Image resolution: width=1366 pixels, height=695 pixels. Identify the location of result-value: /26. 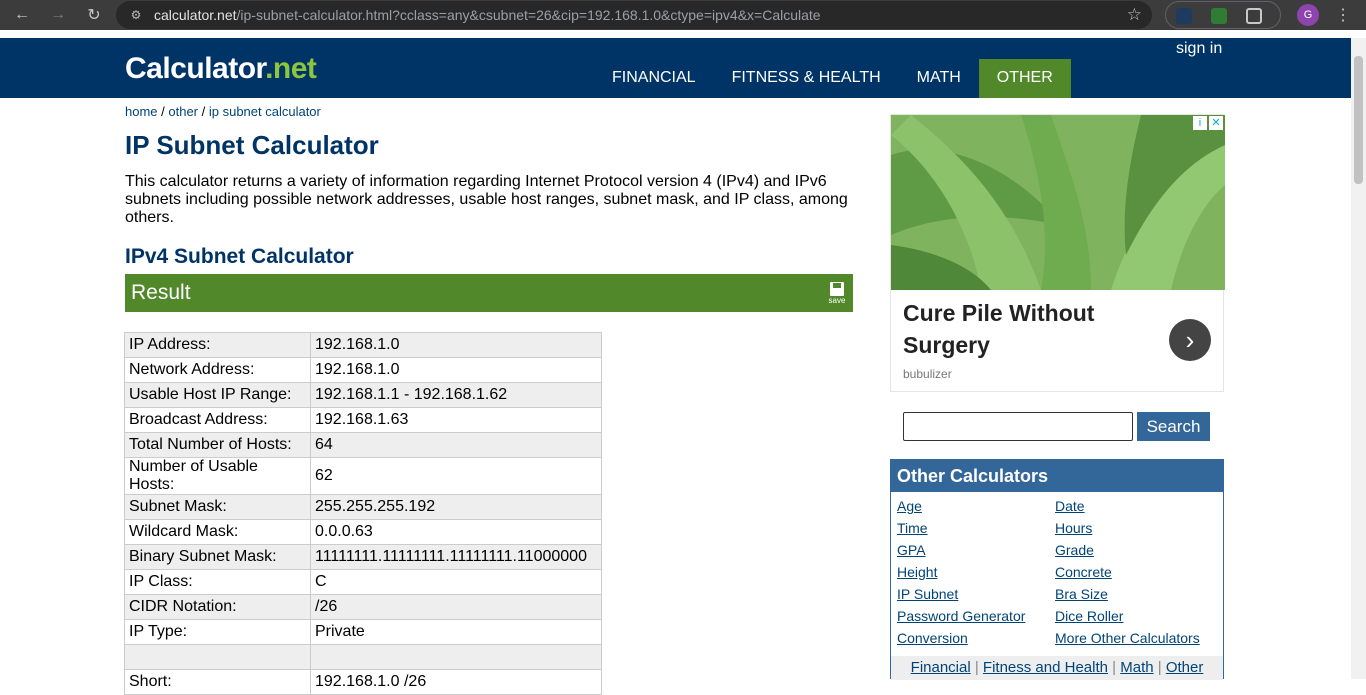
(456, 607).